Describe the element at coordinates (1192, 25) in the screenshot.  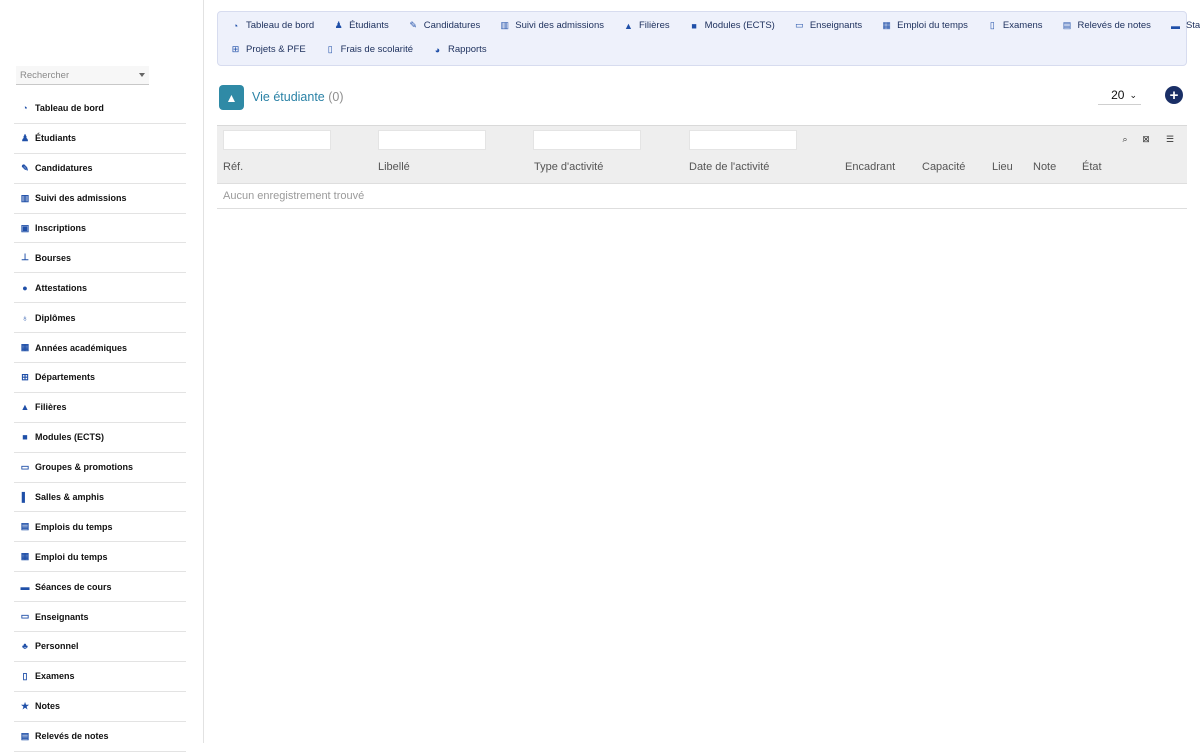
I see `topnav-item-label: Stages` at that location.